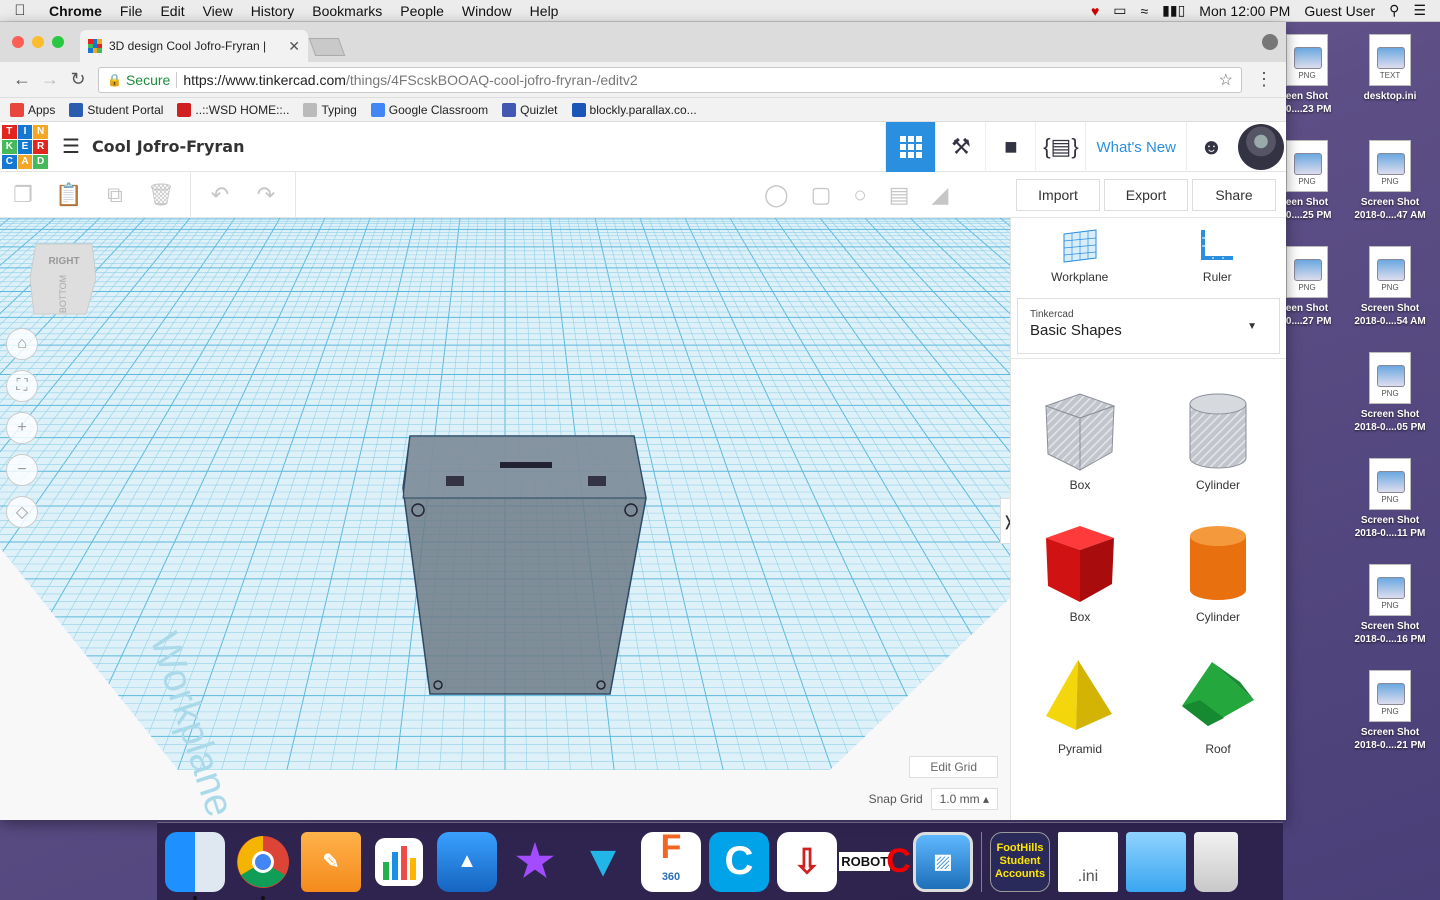 This screenshot has width=1440, height=900. I want to click on menubar-clock: Mon 12:00 PM, so click(1244, 11).